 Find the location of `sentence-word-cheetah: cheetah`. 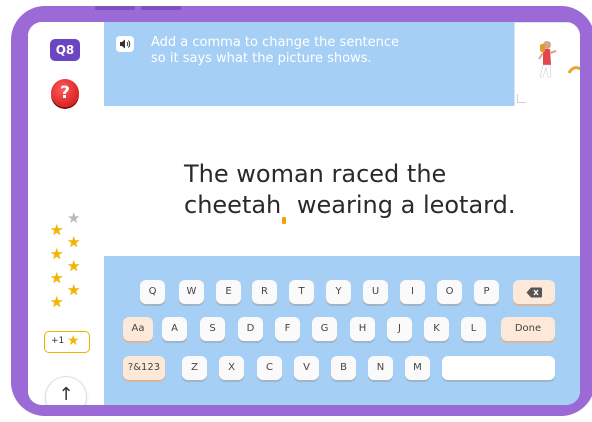

sentence-word-cheetah: cheetah is located at coordinates (233, 205).